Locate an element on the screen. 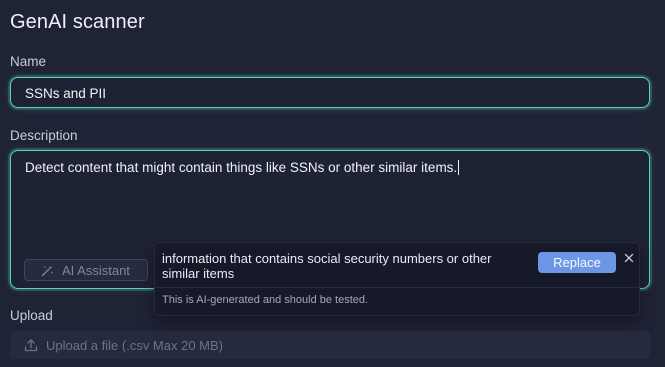 The image size is (665, 367). upload-icon is located at coordinates (31, 345).